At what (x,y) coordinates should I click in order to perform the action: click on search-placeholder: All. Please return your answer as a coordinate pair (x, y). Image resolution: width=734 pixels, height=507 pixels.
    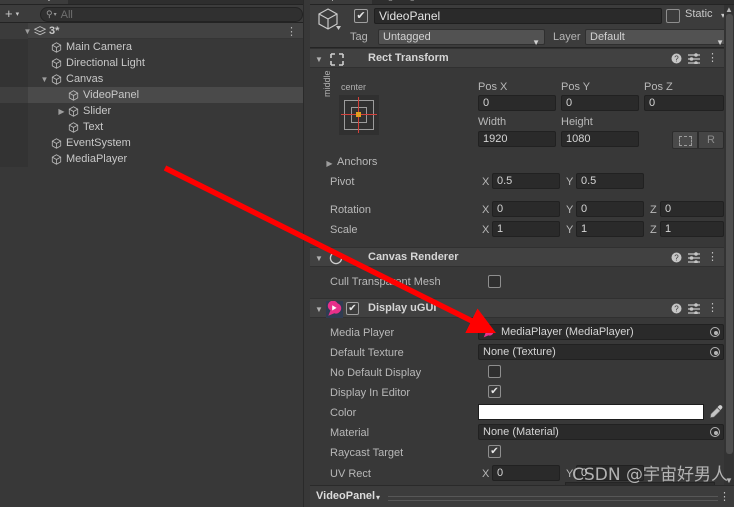
    Looking at the image, I should click on (66, 14).